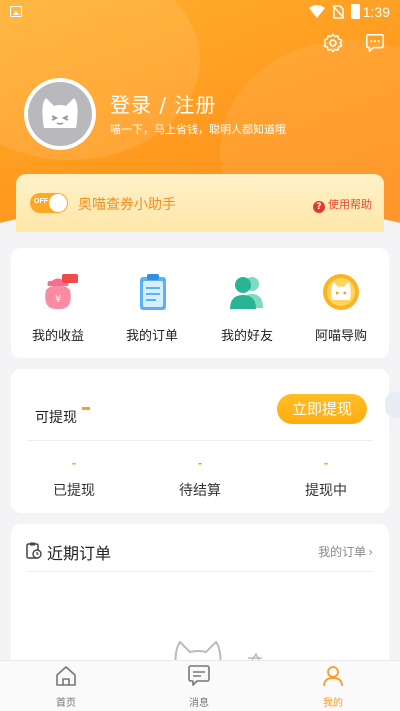 This screenshot has height=711, width=400. Describe the element at coordinates (341, 292) in the screenshot. I see `cat-coin-icon` at that location.